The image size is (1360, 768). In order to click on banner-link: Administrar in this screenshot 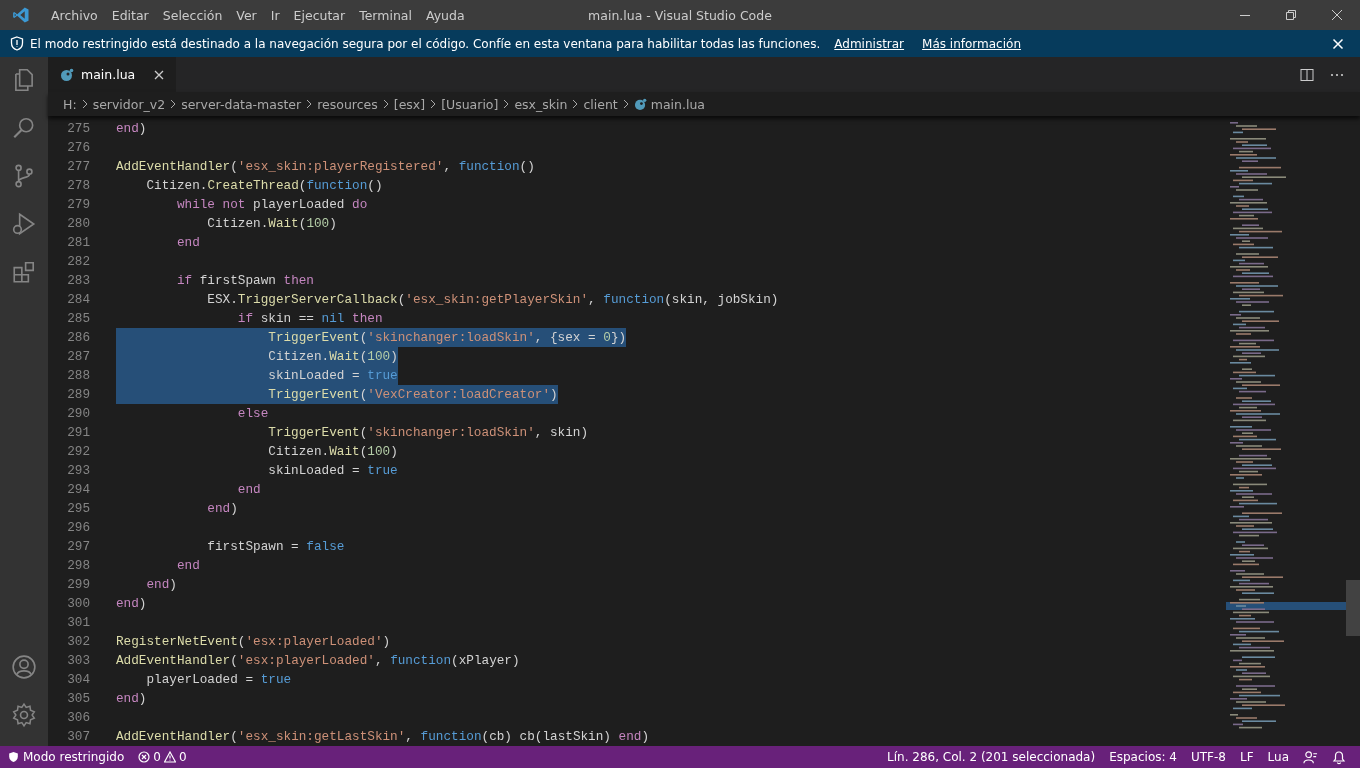, I will do `click(869, 43)`.